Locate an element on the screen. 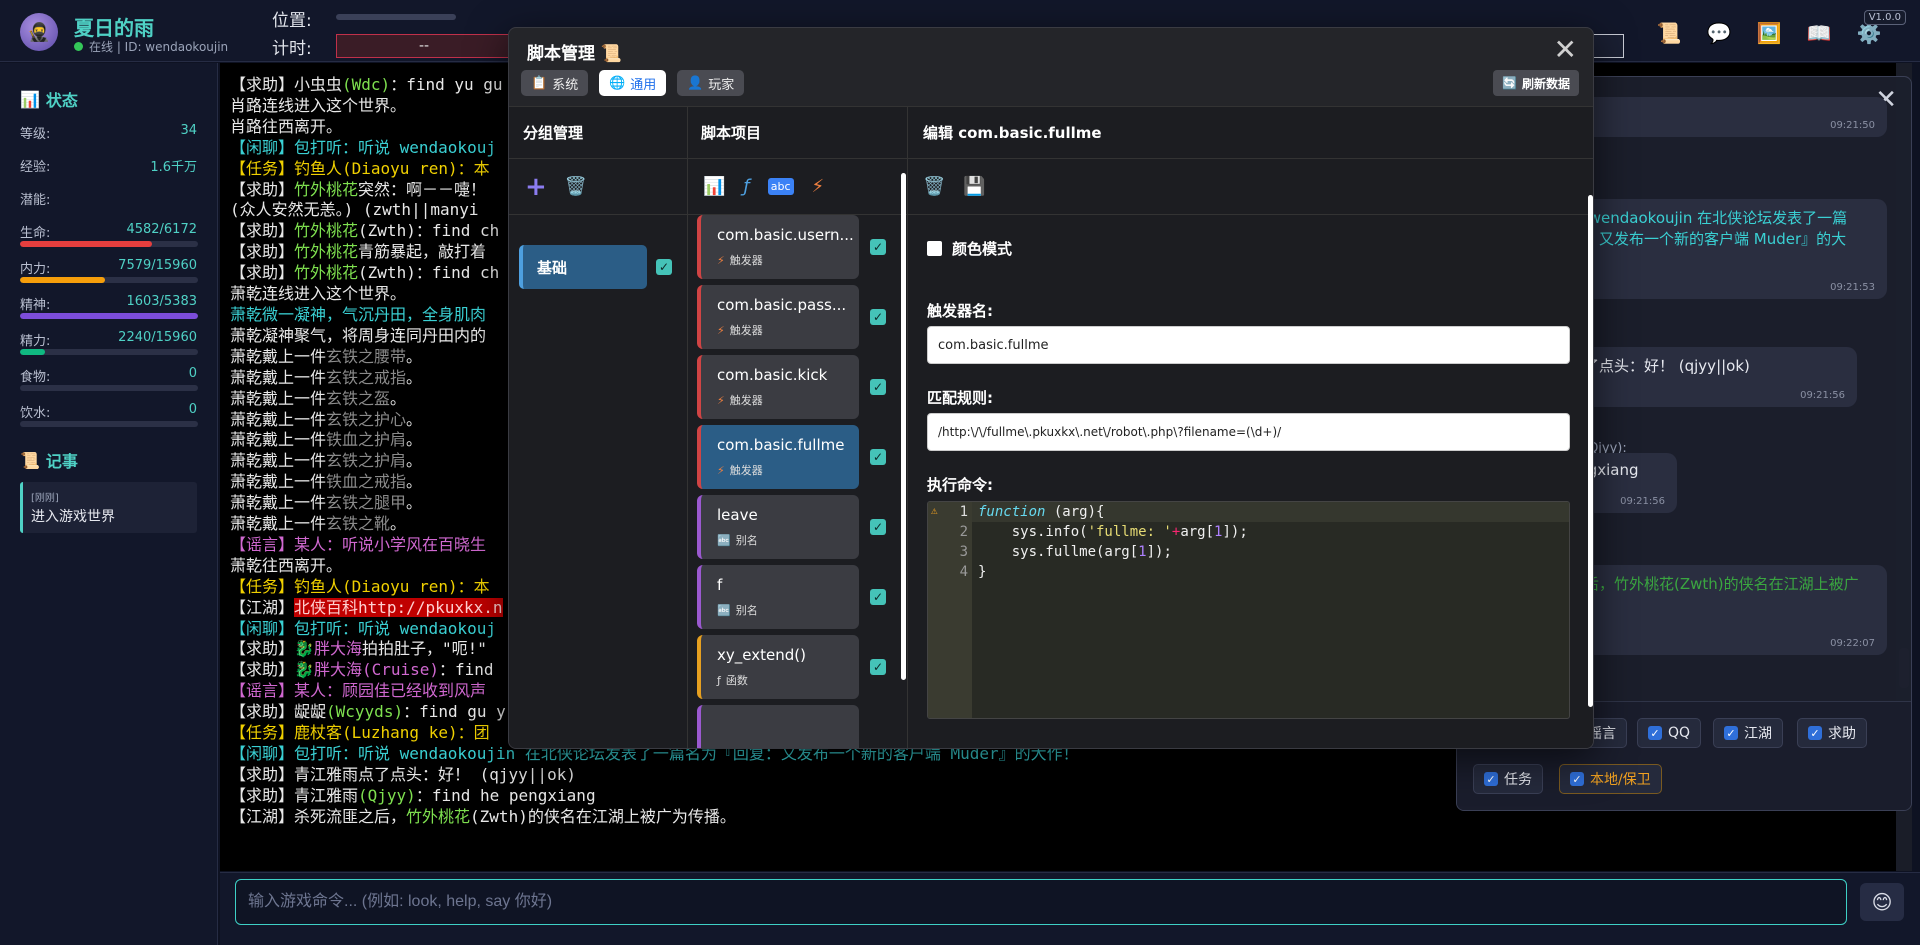 The image size is (1920, 945). chat-filter-4: ✓ 任务 is located at coordinates (1508, 779).